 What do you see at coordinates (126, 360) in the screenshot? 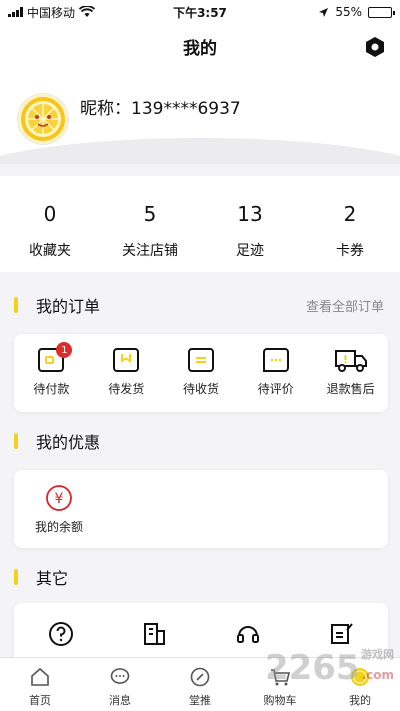
I see `package-icon` at bounding box center [126, 360].